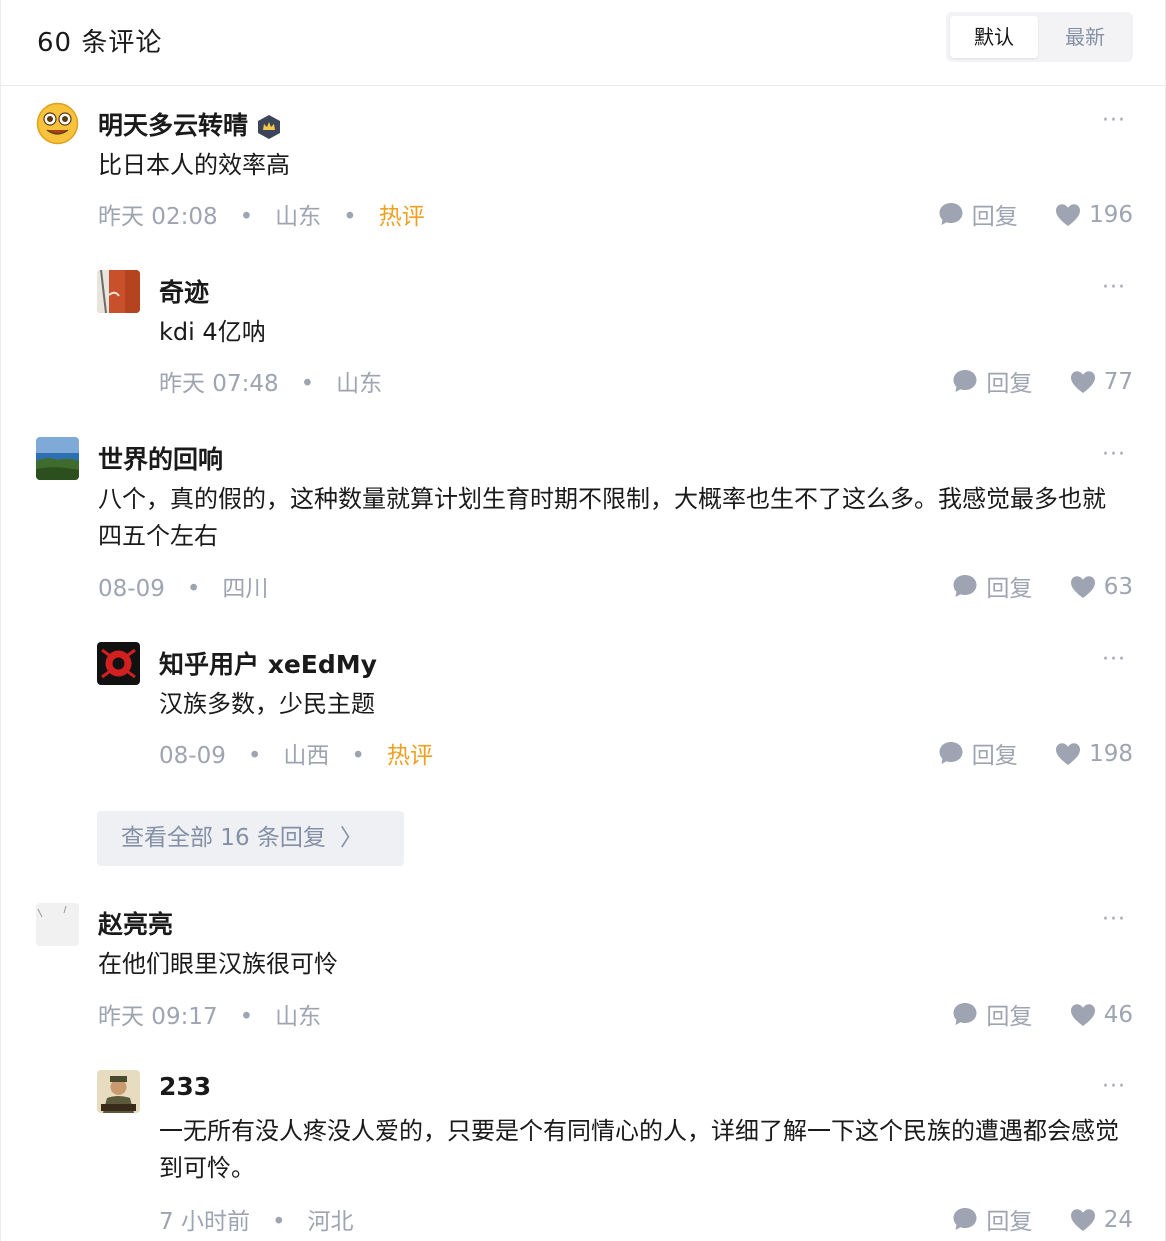  I want to click on author-name: 233, so click(185, 1086).